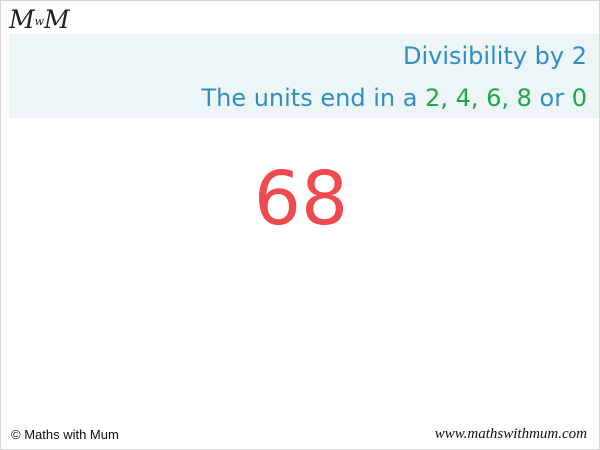 The height and width of the screenshot is (450, 600). Describe the element at coordinates (478, 98) in the screenshot. I see `rule-digits: 2, 4, 6, 8` at that location.